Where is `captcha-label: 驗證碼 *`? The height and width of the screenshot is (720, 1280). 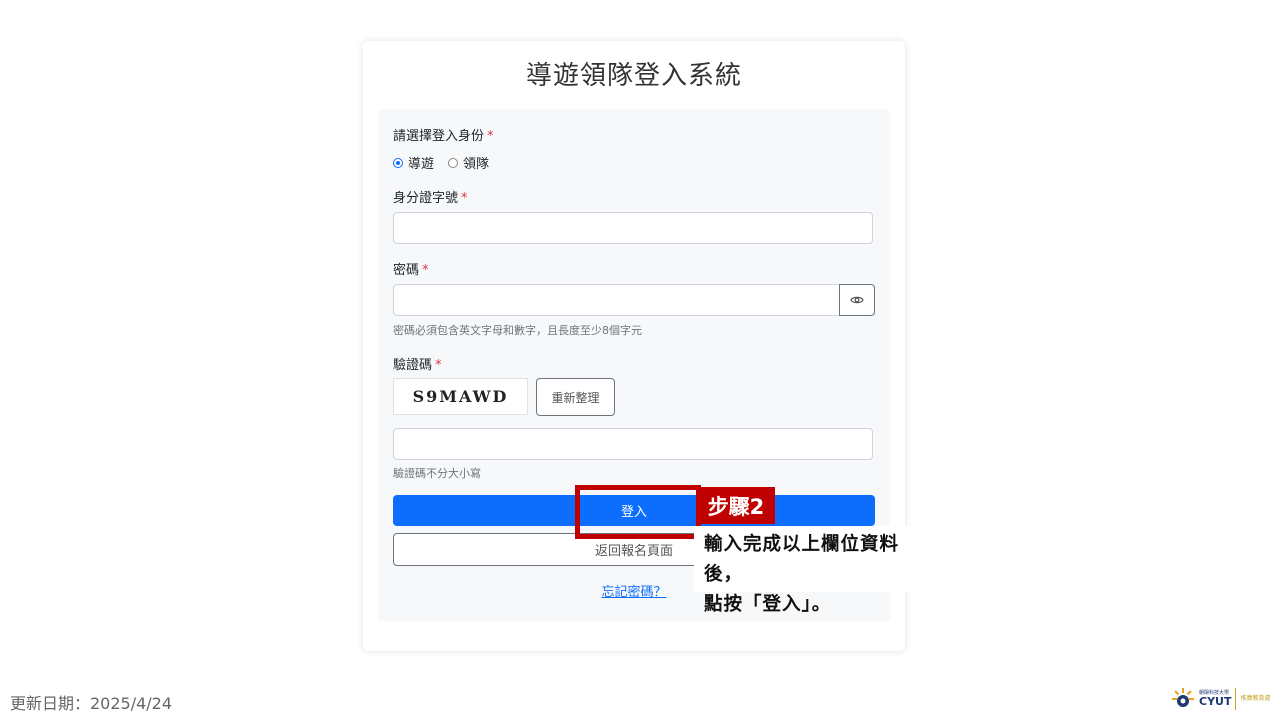
captcha-label: 驗證碼 * is located at coordinates (417, 363).